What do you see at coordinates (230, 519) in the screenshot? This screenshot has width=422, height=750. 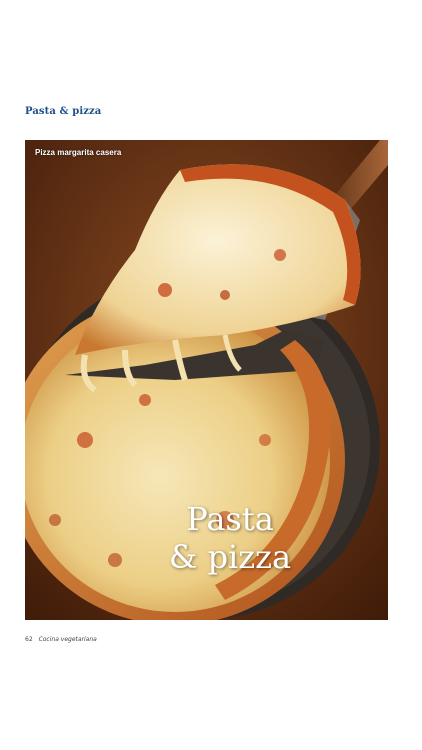 I see `overlay-title-line1: Pasta` at bounding box center [230, 519].